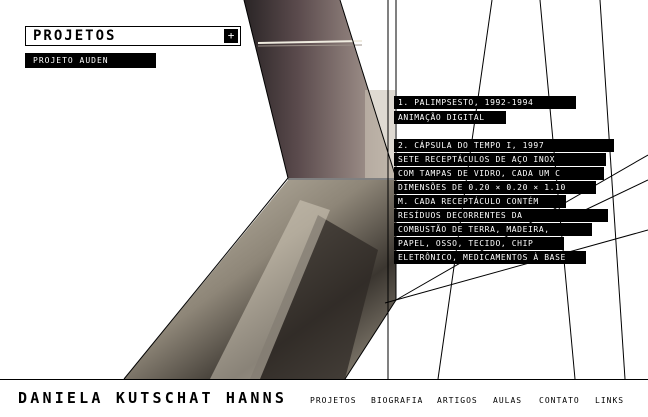 Image resolution: width=648 pixels, height=417 pixels. Describe the element at coordinates (397, 400) in the screenshot. I see `nav-link-biografia: BIOGRAFIA` at that location.